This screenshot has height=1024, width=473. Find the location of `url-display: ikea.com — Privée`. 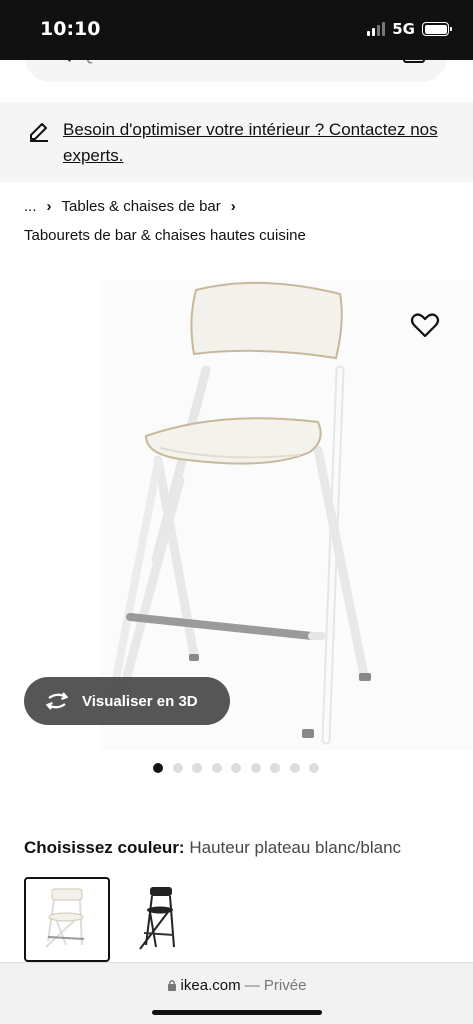

url-display: ikea.com — Privée is located at coordinates (236, 985).